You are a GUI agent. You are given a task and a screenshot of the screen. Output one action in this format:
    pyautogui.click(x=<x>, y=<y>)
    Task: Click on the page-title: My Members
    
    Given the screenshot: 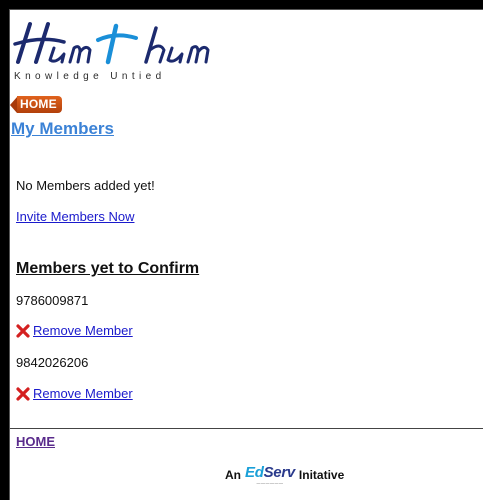 What is the action you would take?
    pyautogui.click(x=62, y=129)
    